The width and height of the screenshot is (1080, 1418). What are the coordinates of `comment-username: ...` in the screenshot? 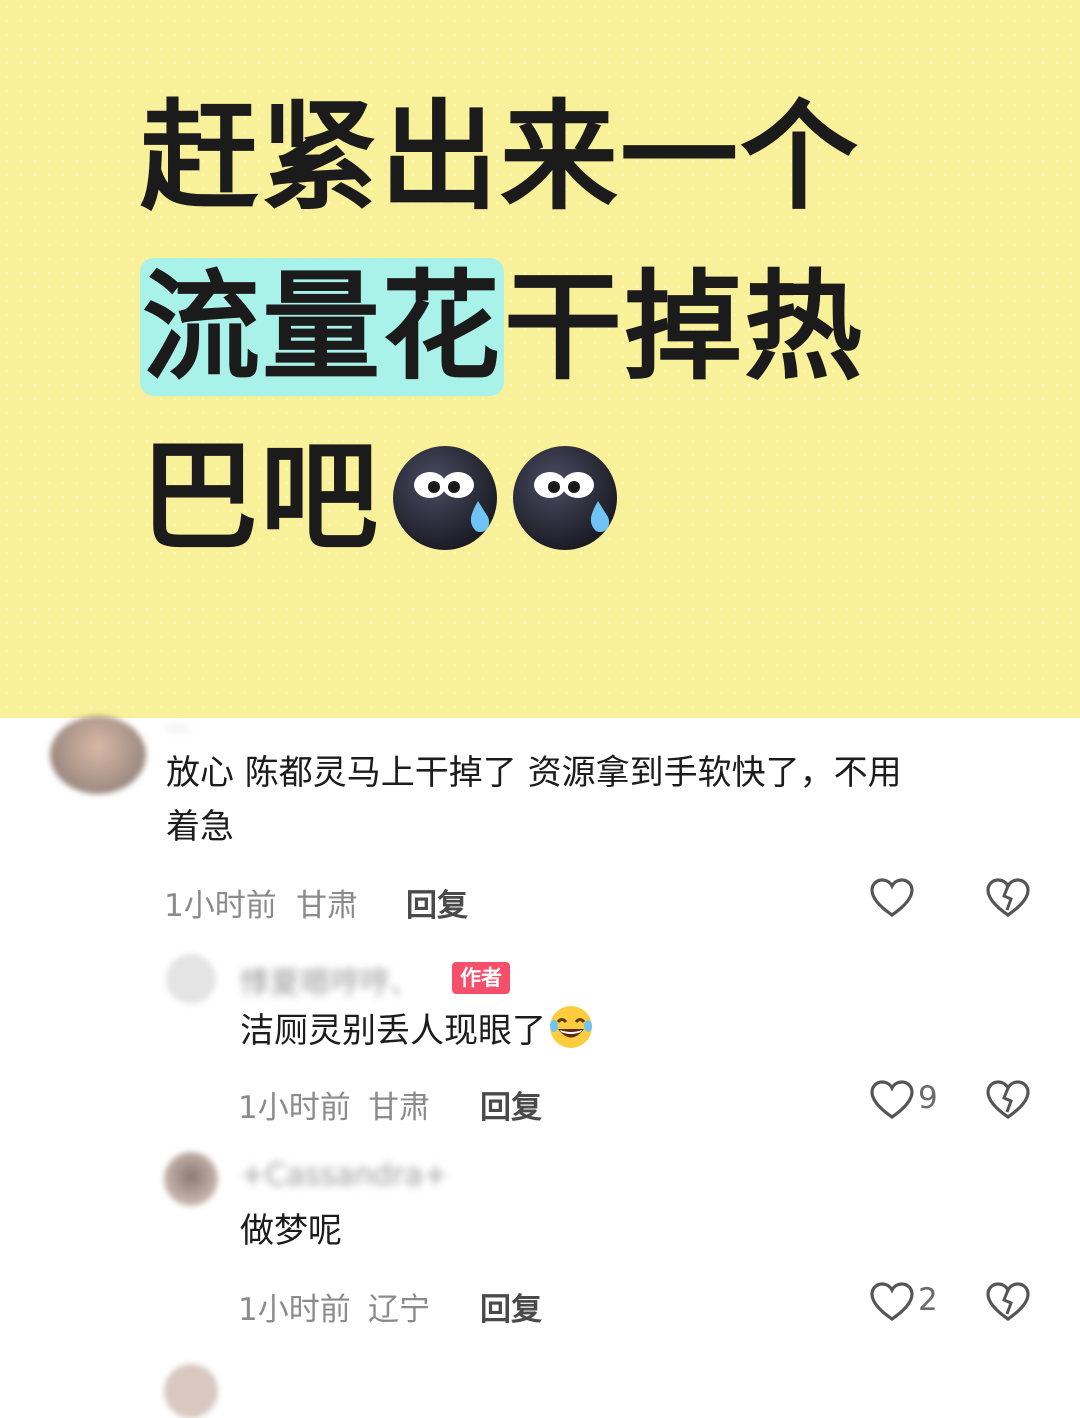 It's located at (177, 722).